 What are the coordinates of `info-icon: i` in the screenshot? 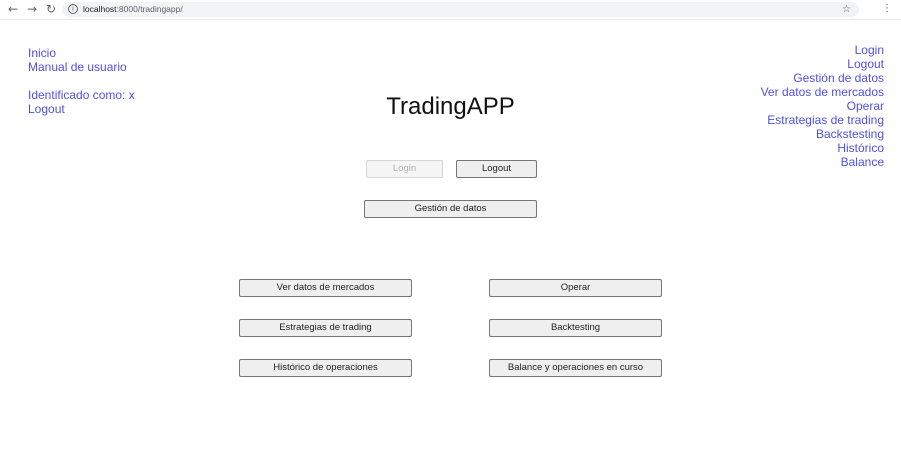 It's located at (73, 9).